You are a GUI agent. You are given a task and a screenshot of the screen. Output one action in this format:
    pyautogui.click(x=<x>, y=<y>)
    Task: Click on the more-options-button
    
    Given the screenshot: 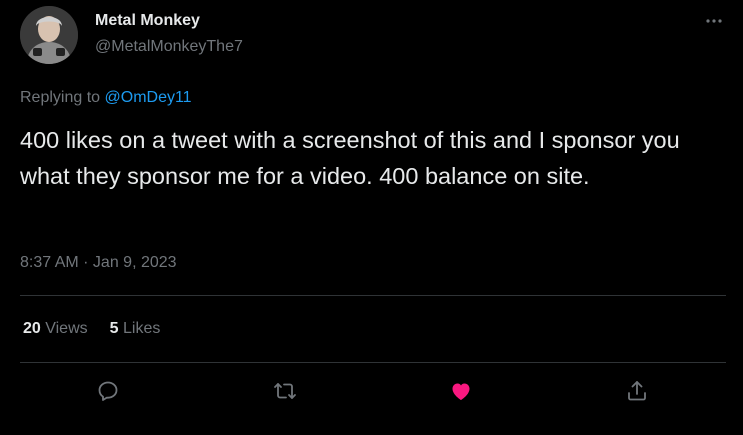 What is the action you would take?
    pyautogui.click(x=714, y=21)
    